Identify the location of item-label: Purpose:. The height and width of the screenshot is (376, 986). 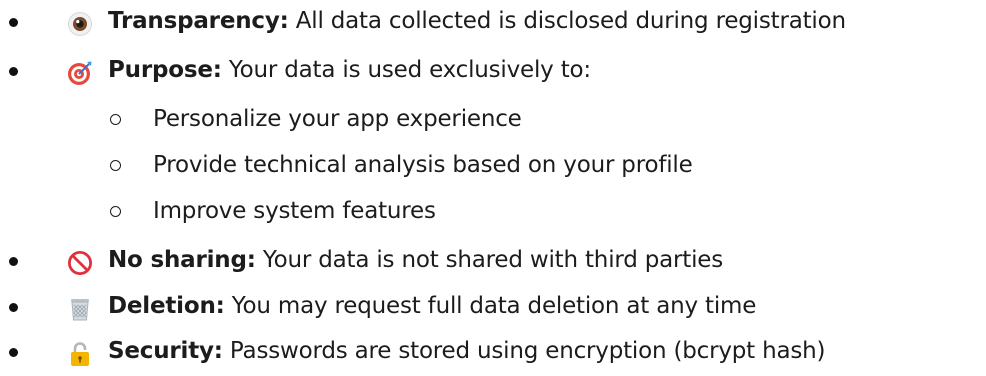
(165, 70).